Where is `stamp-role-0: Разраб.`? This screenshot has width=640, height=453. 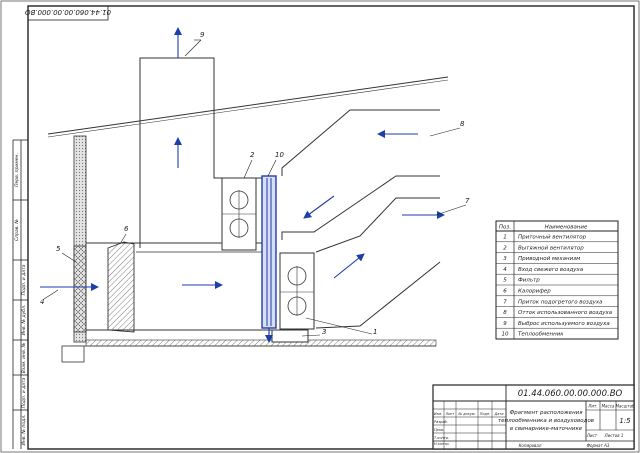
stamp-role-0: Разраб. is located at coordinates (441, 422).